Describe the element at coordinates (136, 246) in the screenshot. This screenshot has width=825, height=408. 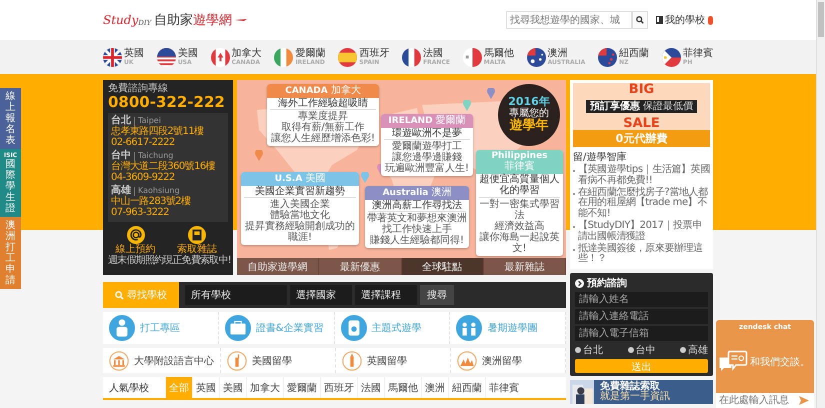
I see `contact-action-link: 線上預約 週末假期照約` at that location.